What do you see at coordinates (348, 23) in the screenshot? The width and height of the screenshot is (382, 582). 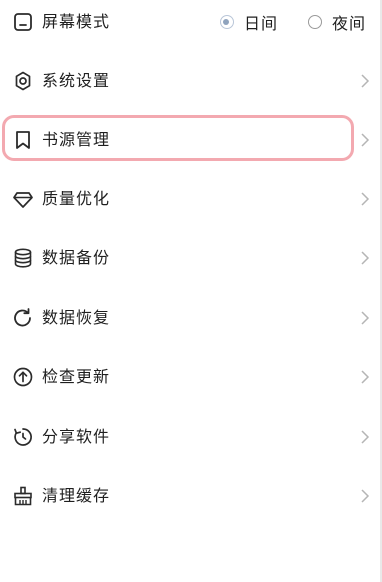 I see `radio-night-label: 夜间` at bounding box center [348, 23].